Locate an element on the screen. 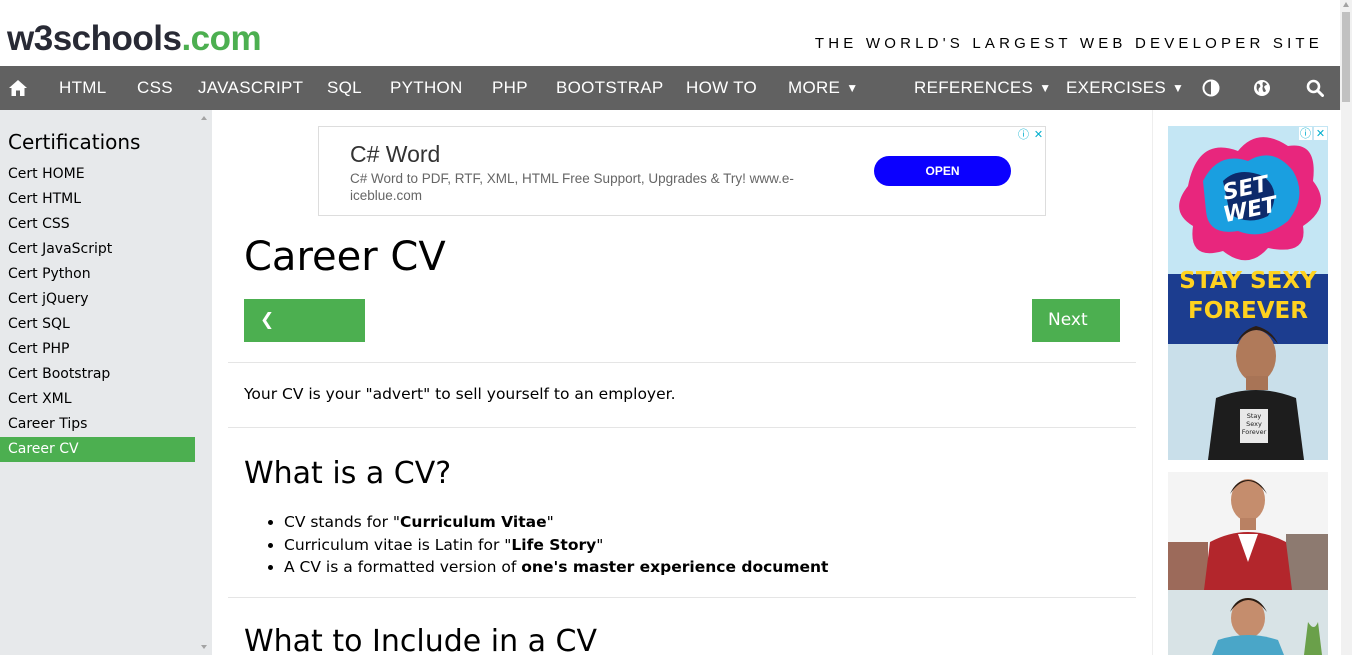 Image resolution: width=1352 pixels, height=662 pixels. bullet-text: CV stands for " is located at coordinates (342, 522).